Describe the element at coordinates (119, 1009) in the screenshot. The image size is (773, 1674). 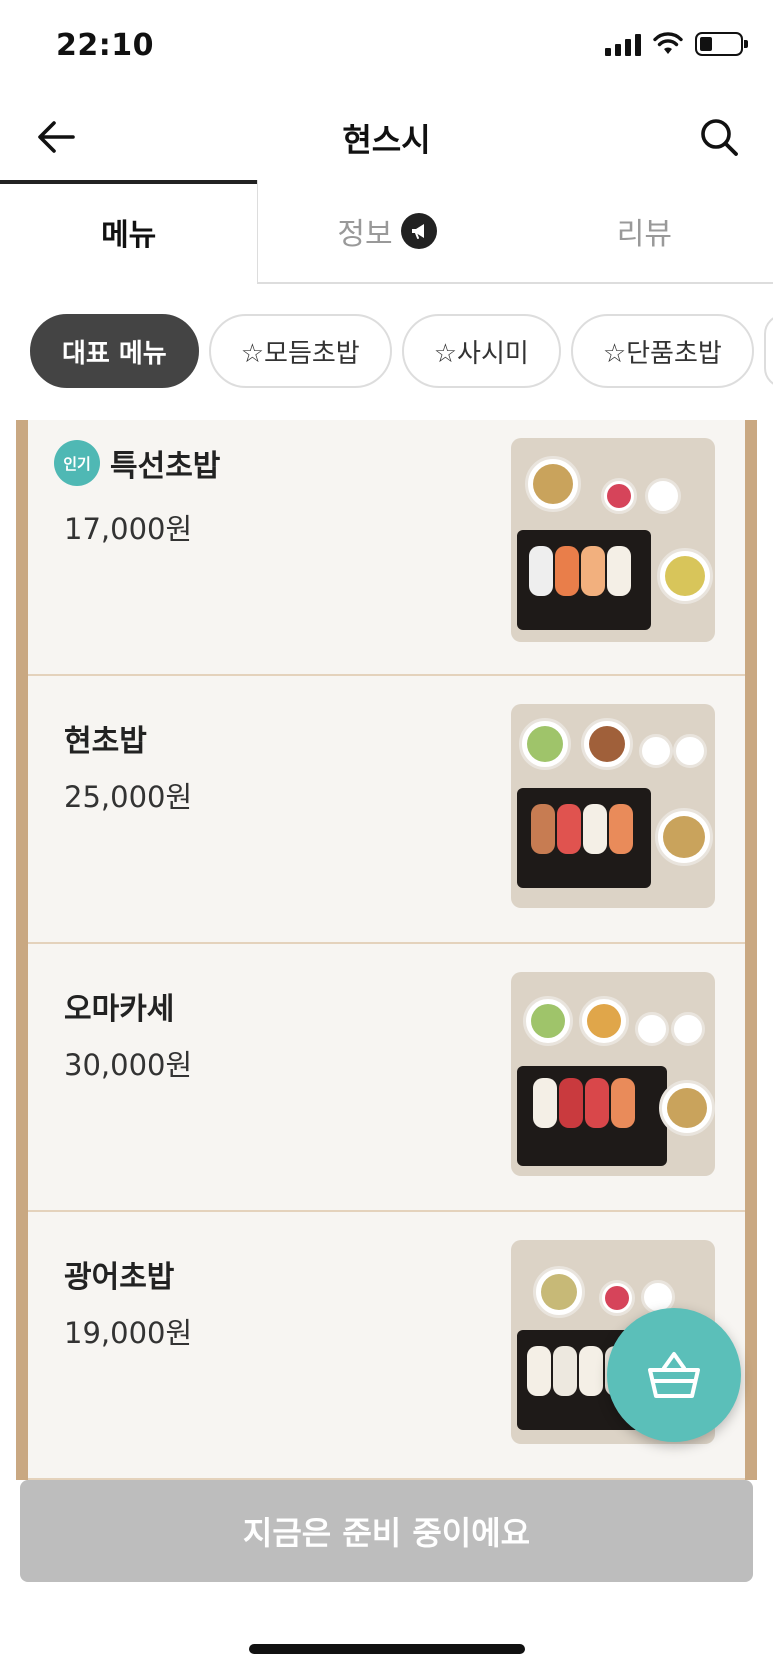
I see `item-name: 오마카세` at that location.